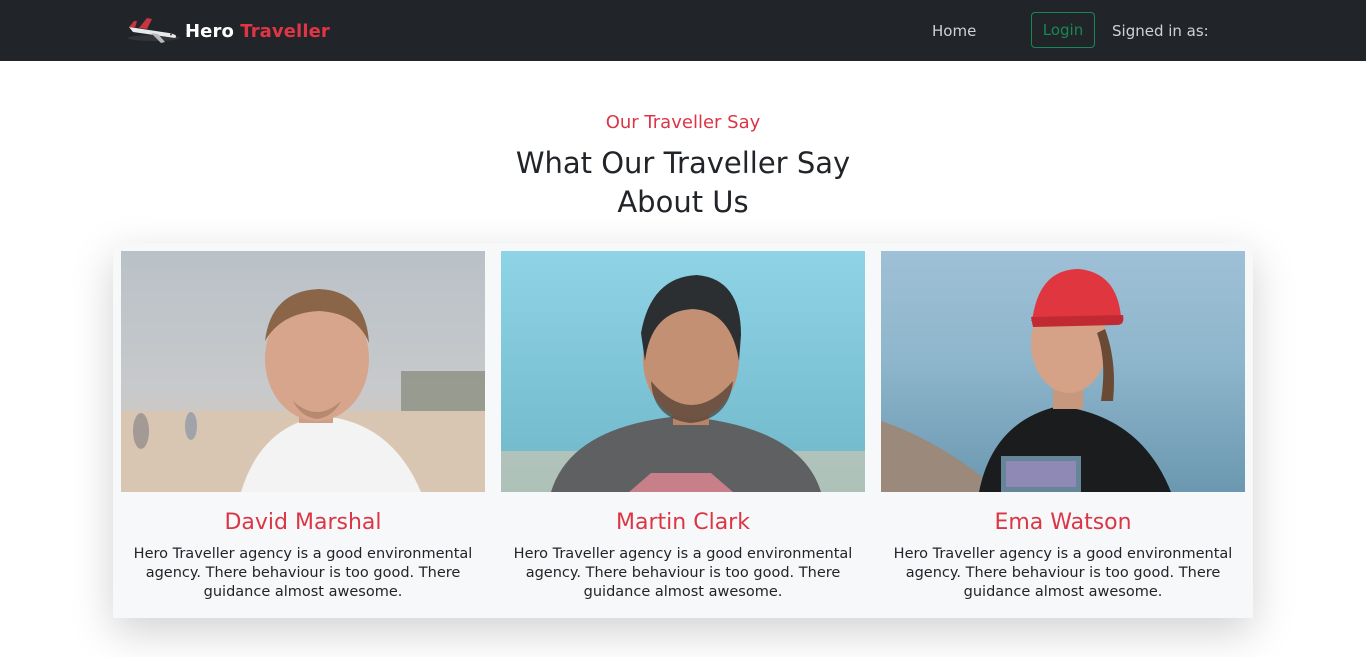 Image resolution: width=1366 pixels, height=657 pixels. What do you see at coordinates (285, 31) in the screenshot?
I see `brand-name-second: Traveller` at bounding box center [285, 31].